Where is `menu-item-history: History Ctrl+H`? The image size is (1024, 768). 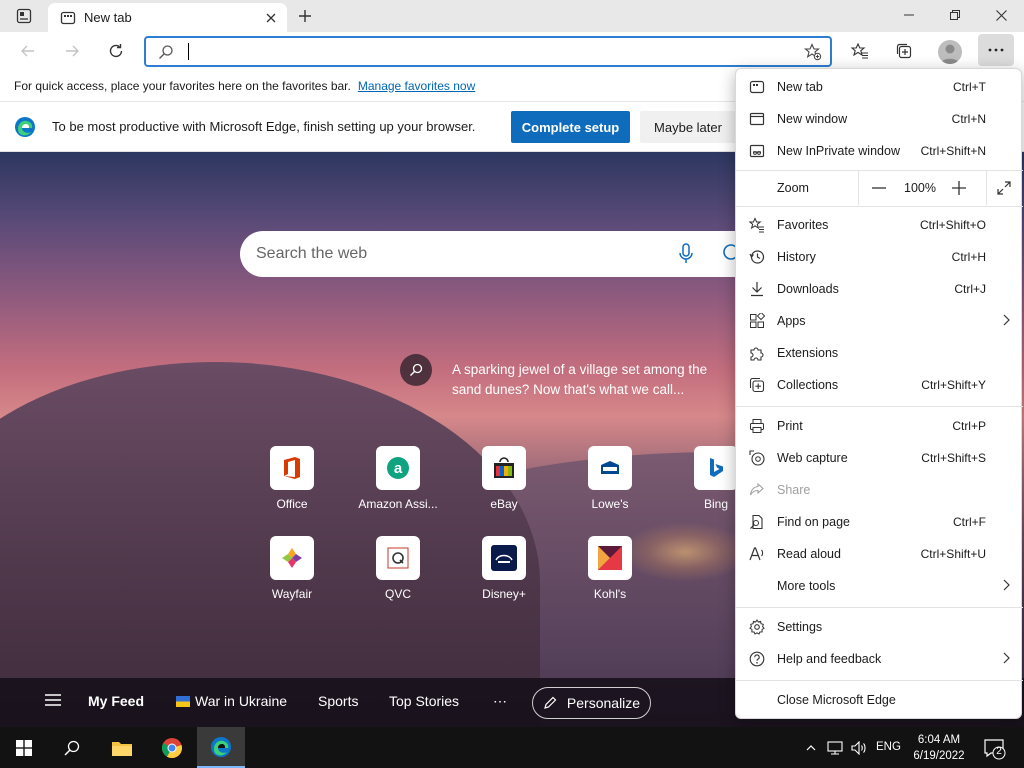 menu-item-history: History Ctrl+H is located at coordinates (879, 257).